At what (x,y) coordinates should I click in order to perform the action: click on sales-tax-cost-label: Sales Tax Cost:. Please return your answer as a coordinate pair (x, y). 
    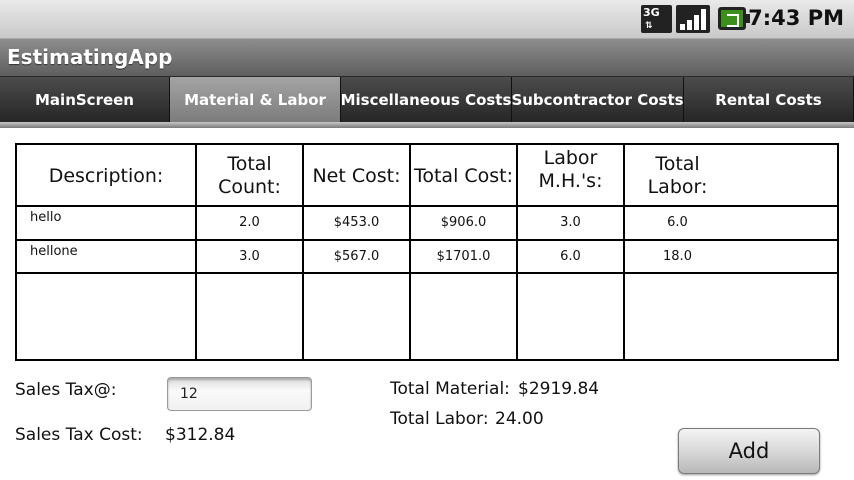
    Looking at the image, I should click on (79, 435).